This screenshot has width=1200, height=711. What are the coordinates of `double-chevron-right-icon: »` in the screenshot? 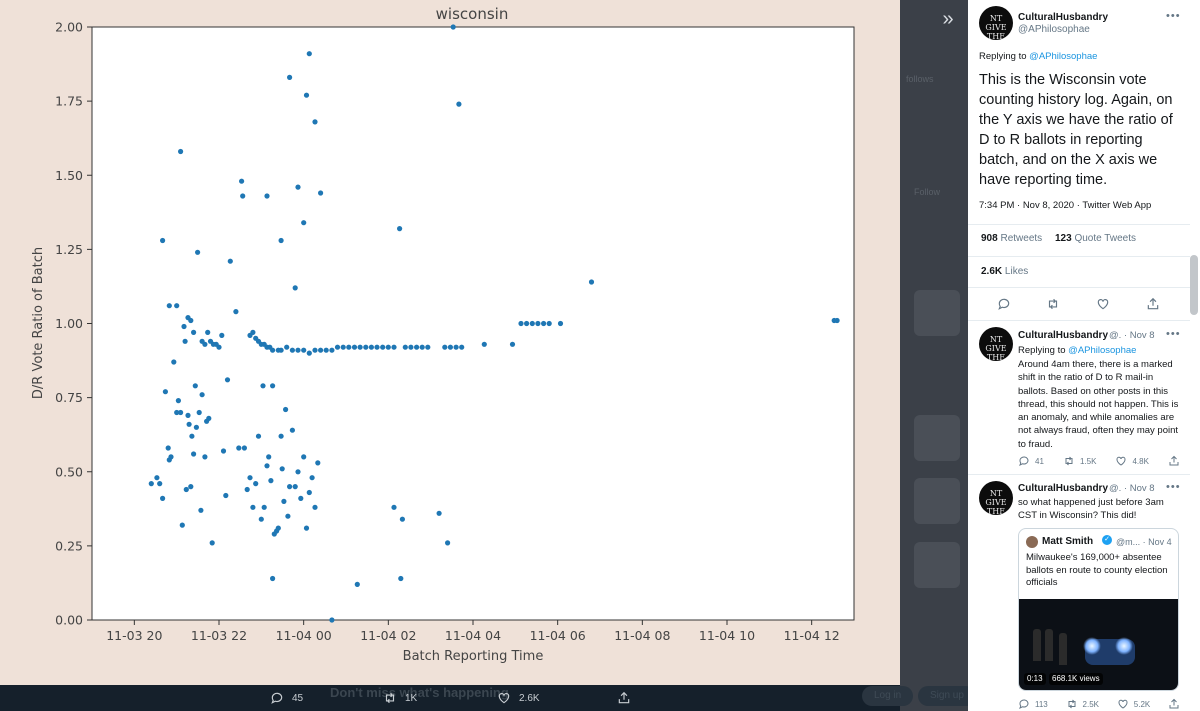 It's located at (948, 19).